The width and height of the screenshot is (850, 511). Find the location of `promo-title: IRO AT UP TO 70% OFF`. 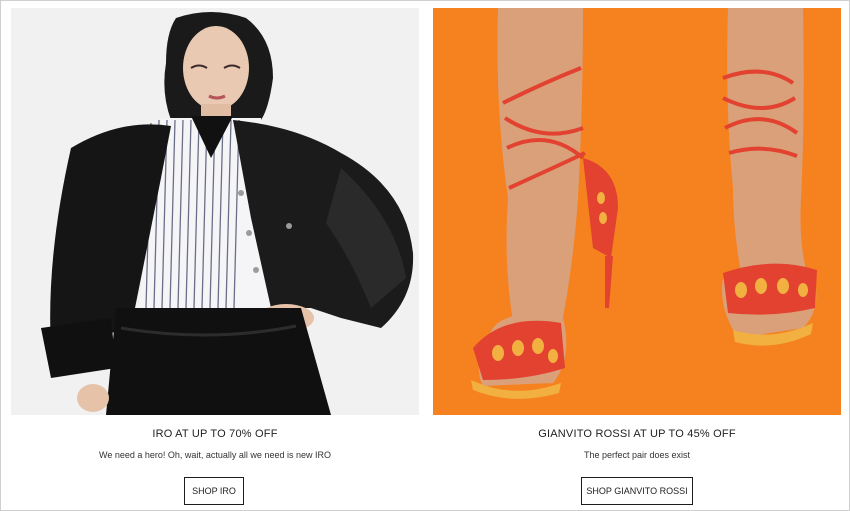

promo-title: IRO AT UP TO 70% OFF is located at coordinates (215, 434).